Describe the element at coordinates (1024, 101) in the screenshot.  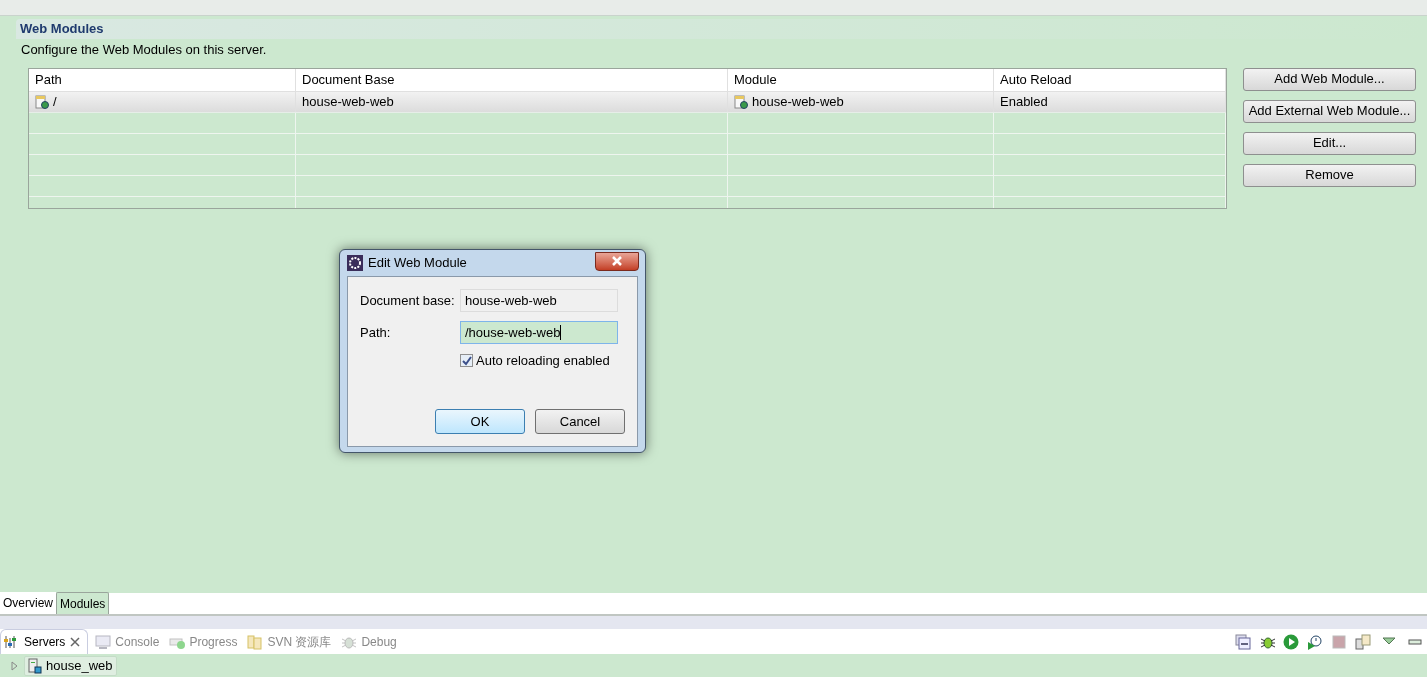
I see `table-cell-text: Enabled` at that location.